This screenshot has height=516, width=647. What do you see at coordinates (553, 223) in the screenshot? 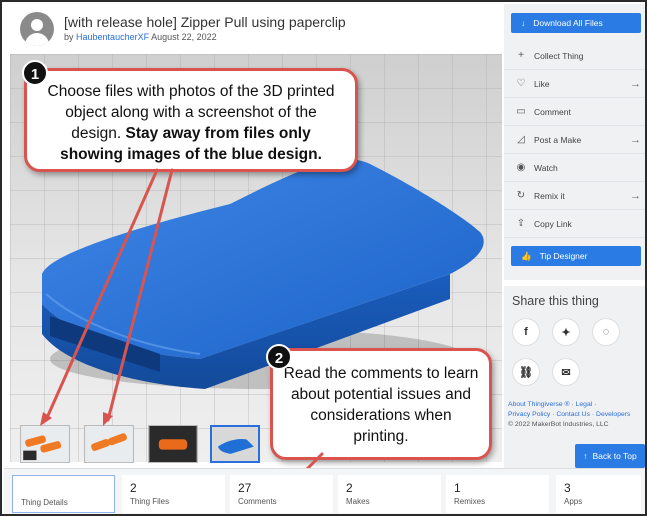
I see `copy-link-label: Copy Link` at bounding box center [553, 223].